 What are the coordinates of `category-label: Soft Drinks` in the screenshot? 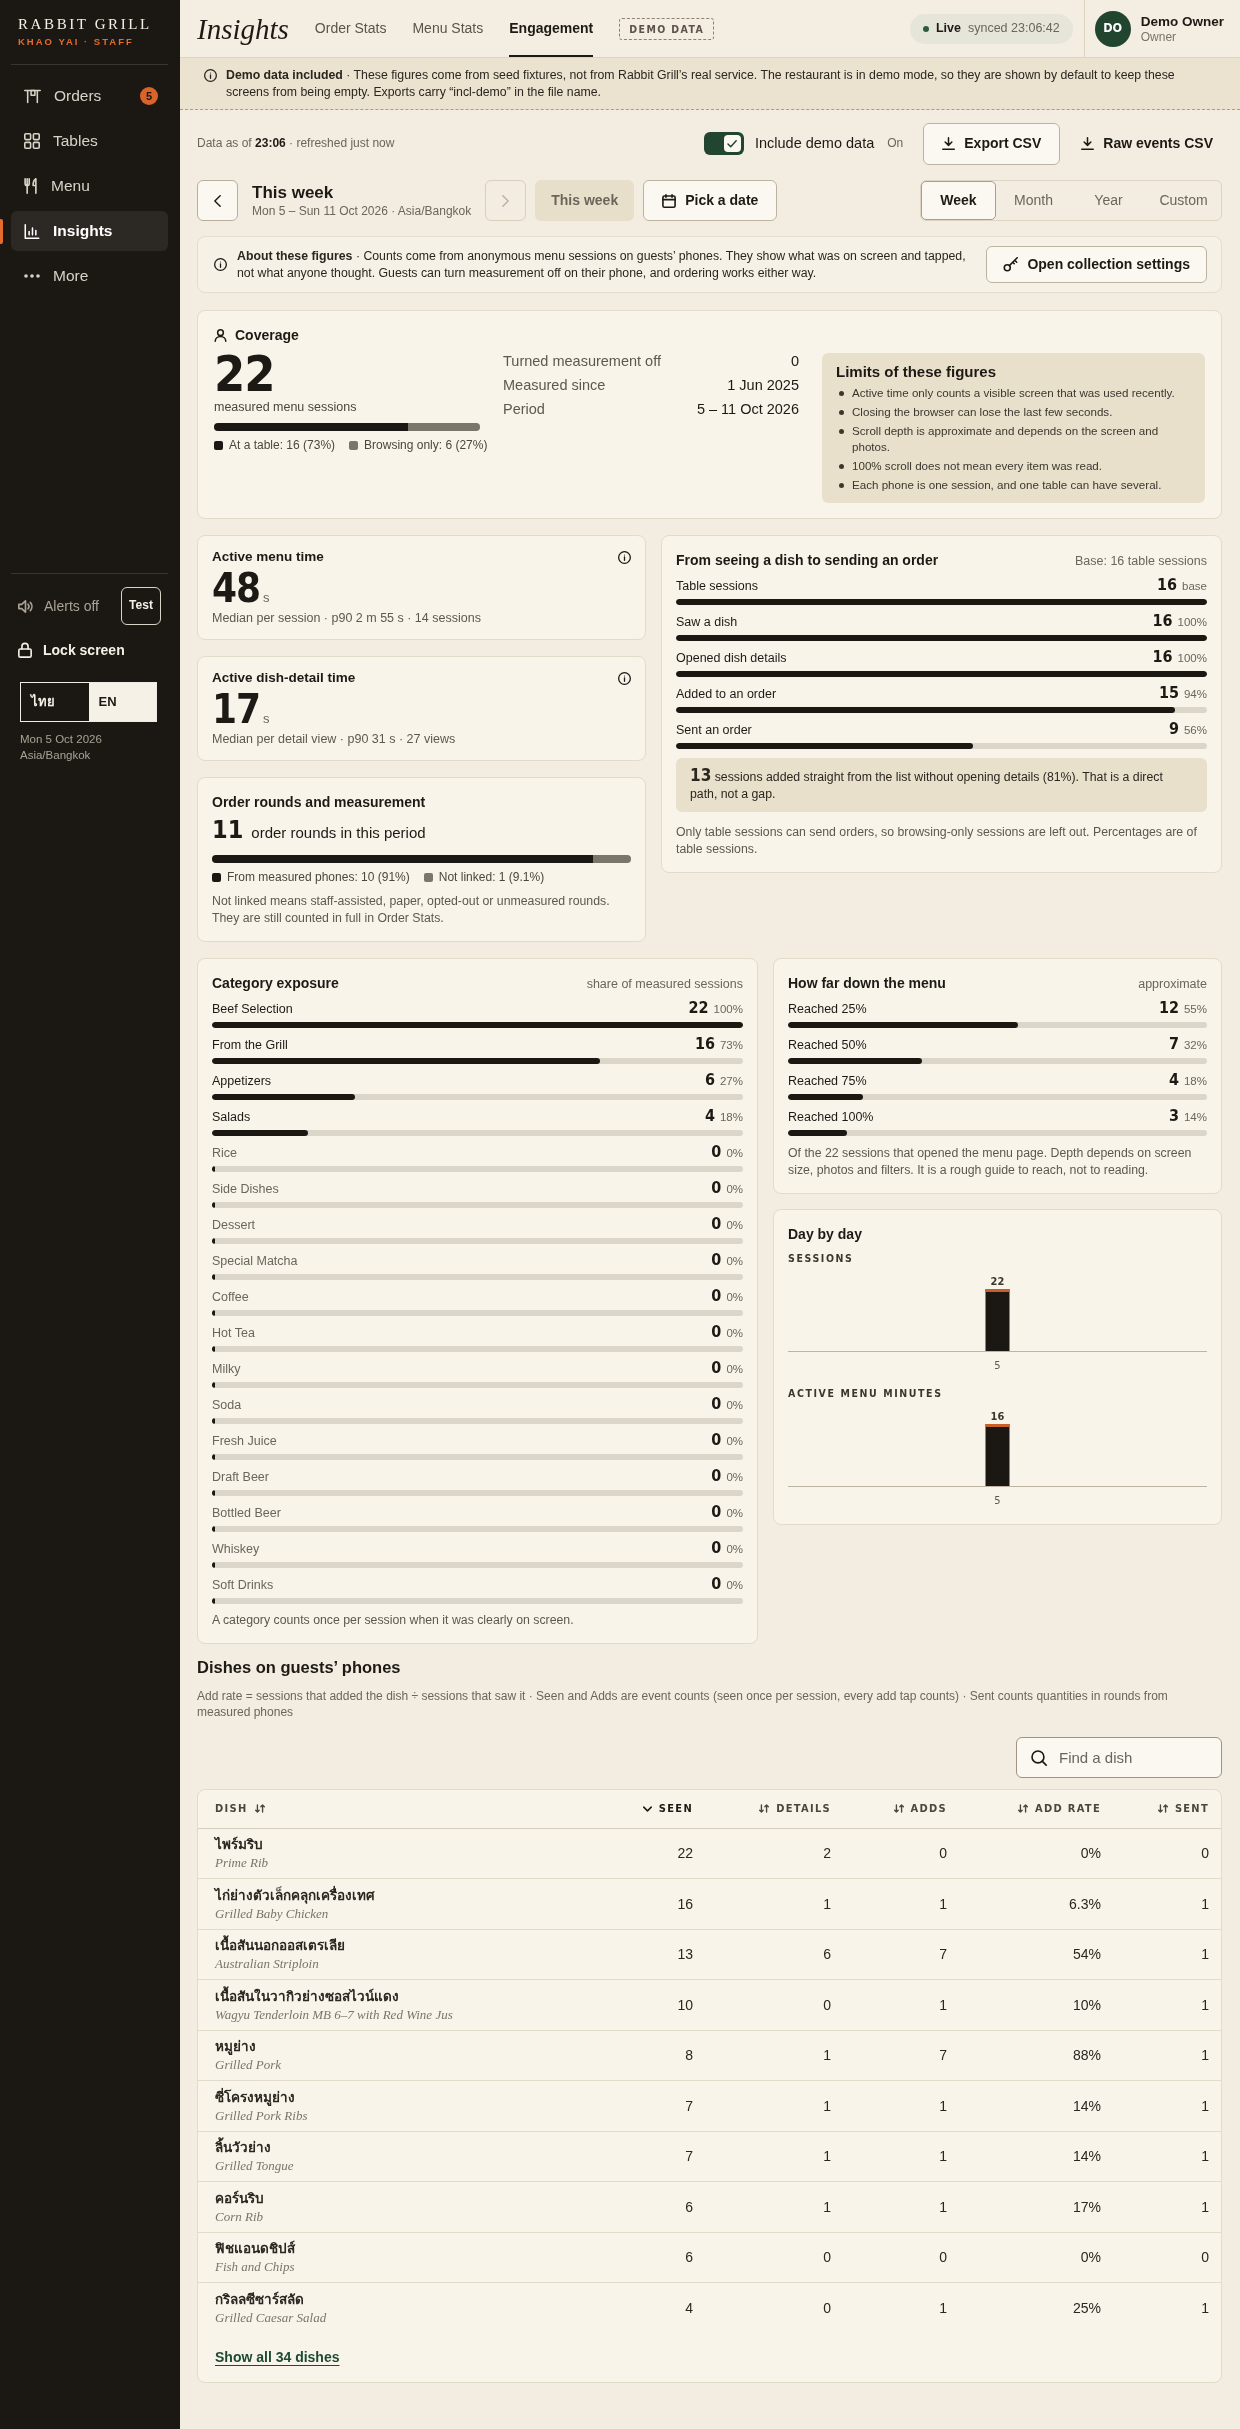 It's located at (243, 1585).